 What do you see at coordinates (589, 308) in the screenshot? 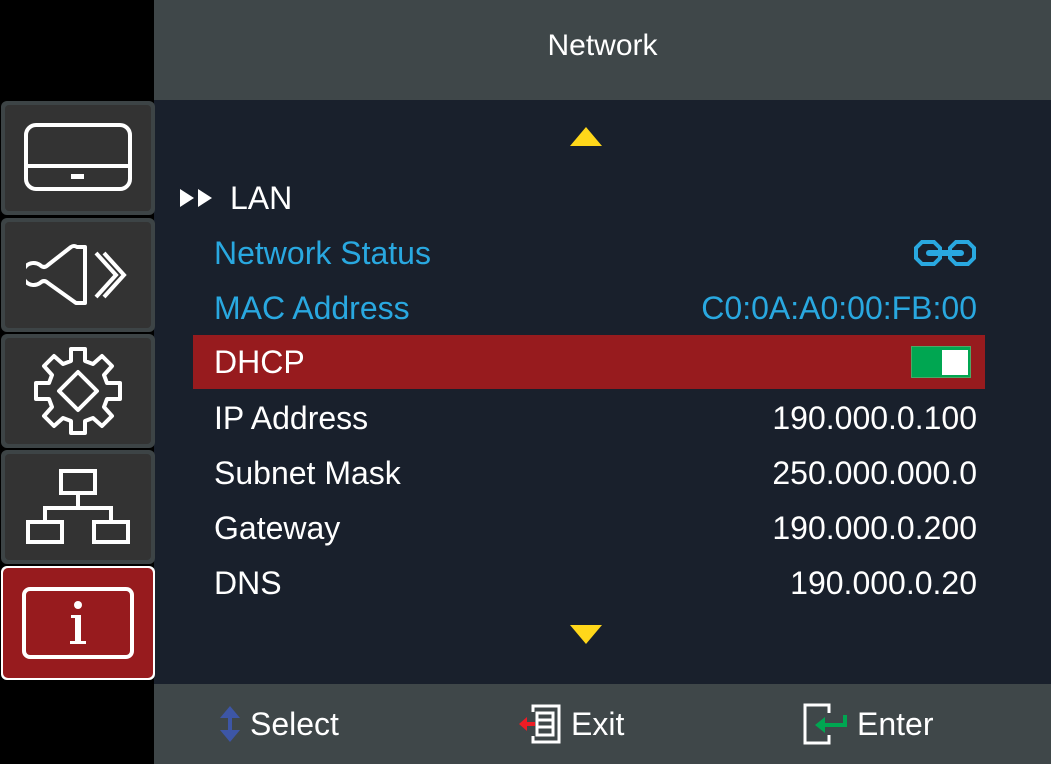
I see `row-mac-address: MAC Address C0:0A:A0:00:FB:00` at bounding box center [589, 308].